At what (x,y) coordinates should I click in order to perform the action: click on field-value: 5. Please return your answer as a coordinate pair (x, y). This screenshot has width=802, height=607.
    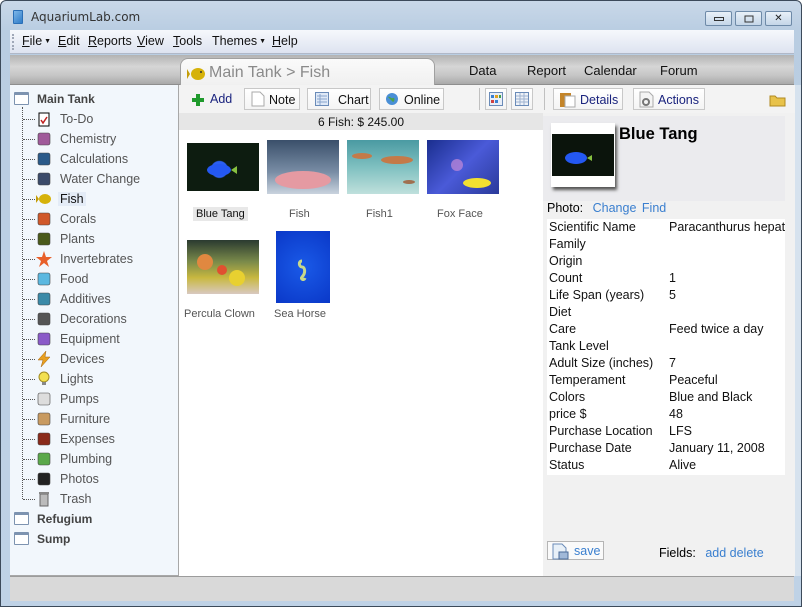
    Looking at the image, I should click on (727, 295).